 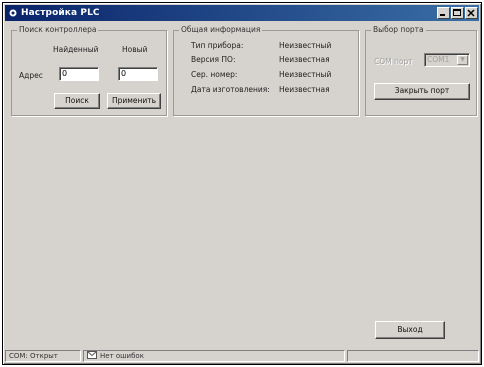 What do you see at coordinates (304, 59) in the screenshot?
I see `firmware-version-value: Неизвестная` at bounding box center [304, 59].